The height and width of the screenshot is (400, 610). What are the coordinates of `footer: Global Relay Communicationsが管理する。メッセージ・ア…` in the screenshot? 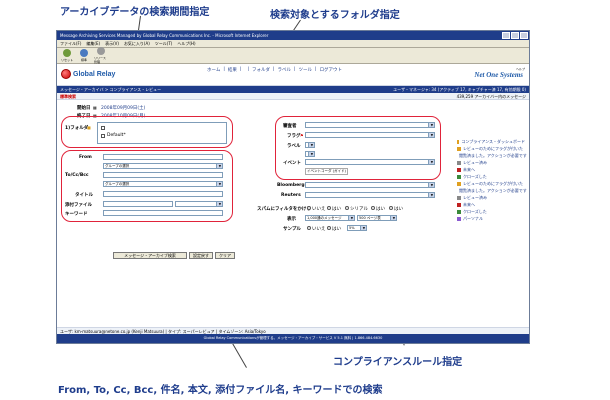 It's located at (293, 338).